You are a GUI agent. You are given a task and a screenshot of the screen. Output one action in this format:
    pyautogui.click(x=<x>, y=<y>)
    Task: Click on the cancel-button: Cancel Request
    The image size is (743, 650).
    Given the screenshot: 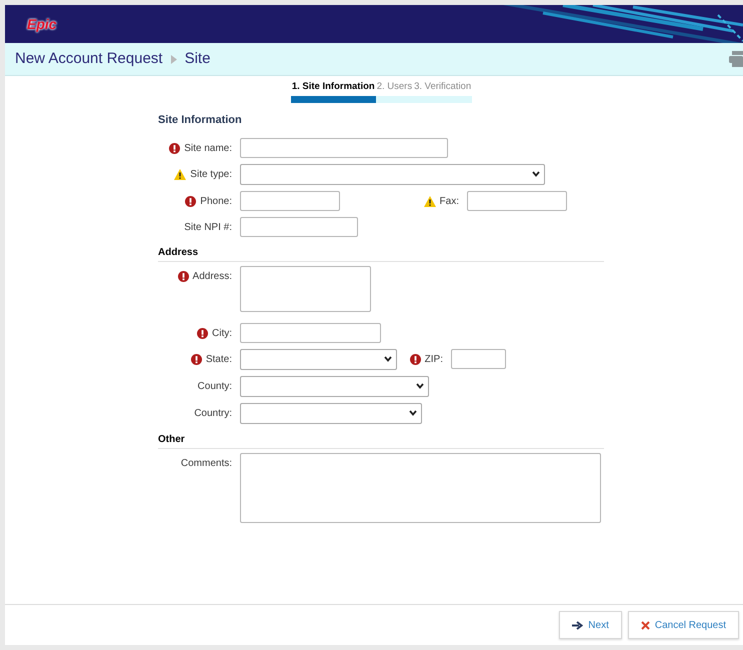 What is the action you would take?
    pyautogui.click(x=683, y=625)
    